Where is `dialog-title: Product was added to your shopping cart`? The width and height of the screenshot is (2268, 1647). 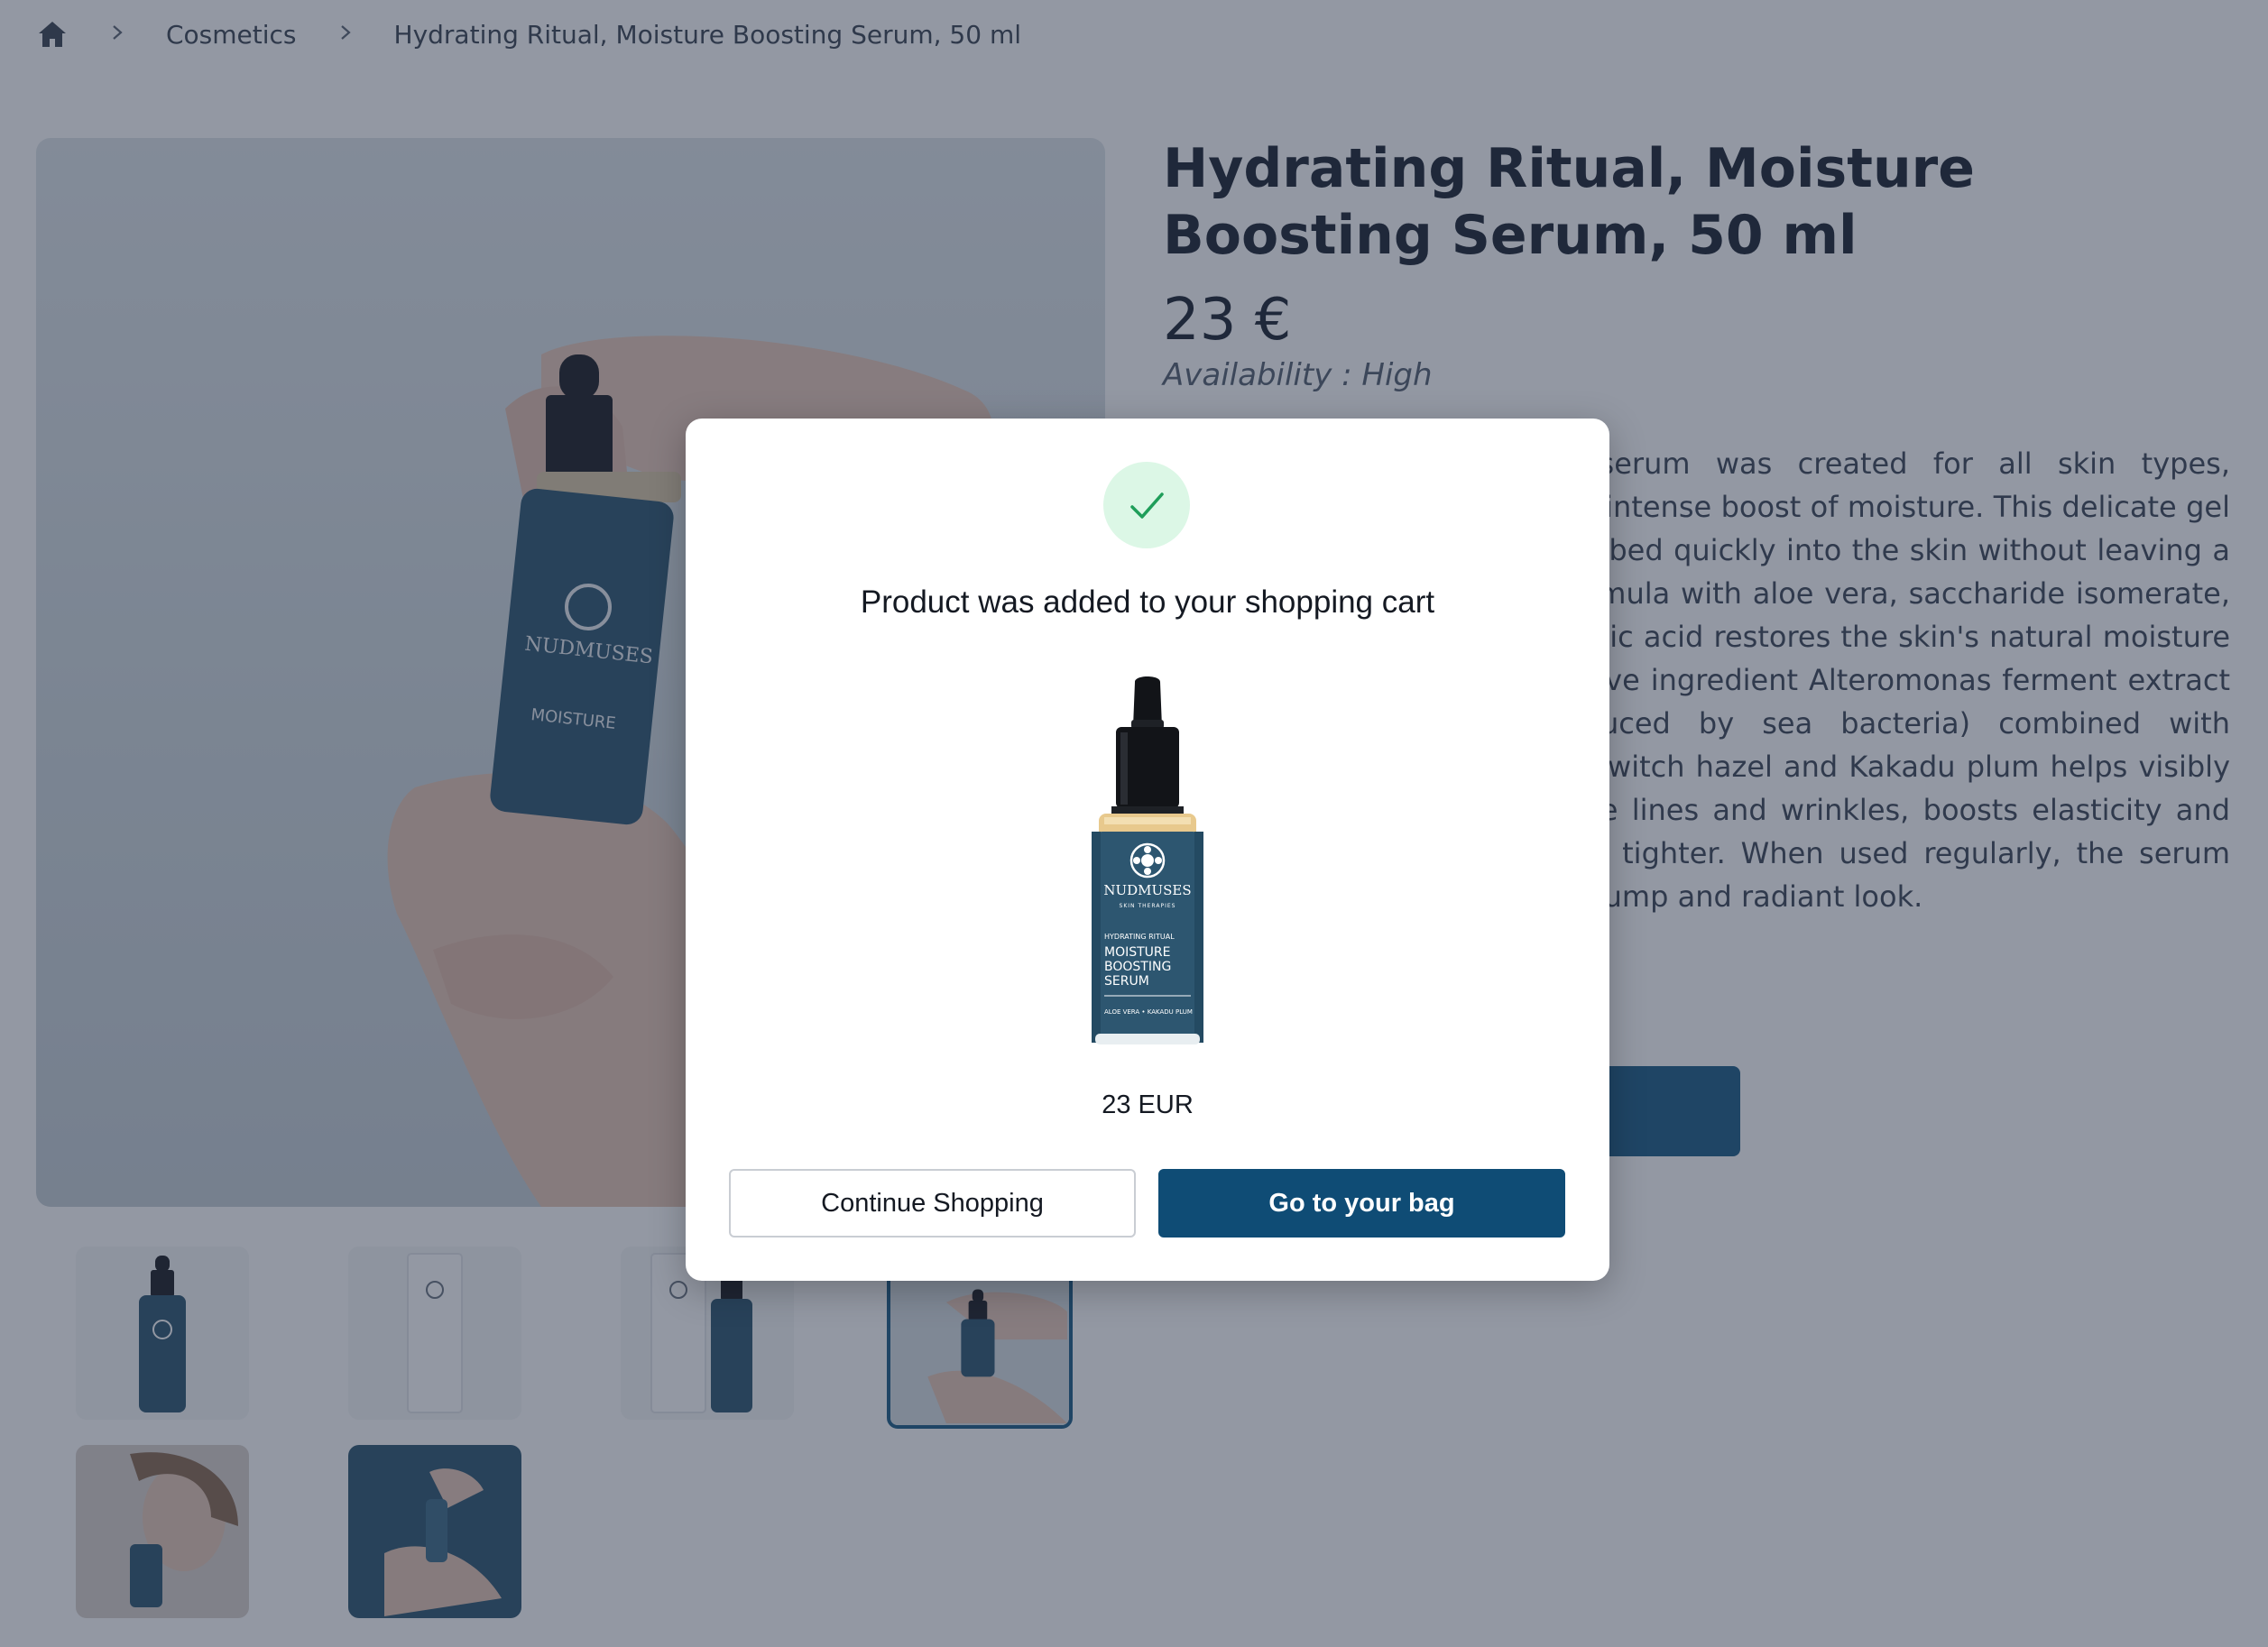
dialog-title: Product was added to your shopping cart is located at coordinates (1147, 602).